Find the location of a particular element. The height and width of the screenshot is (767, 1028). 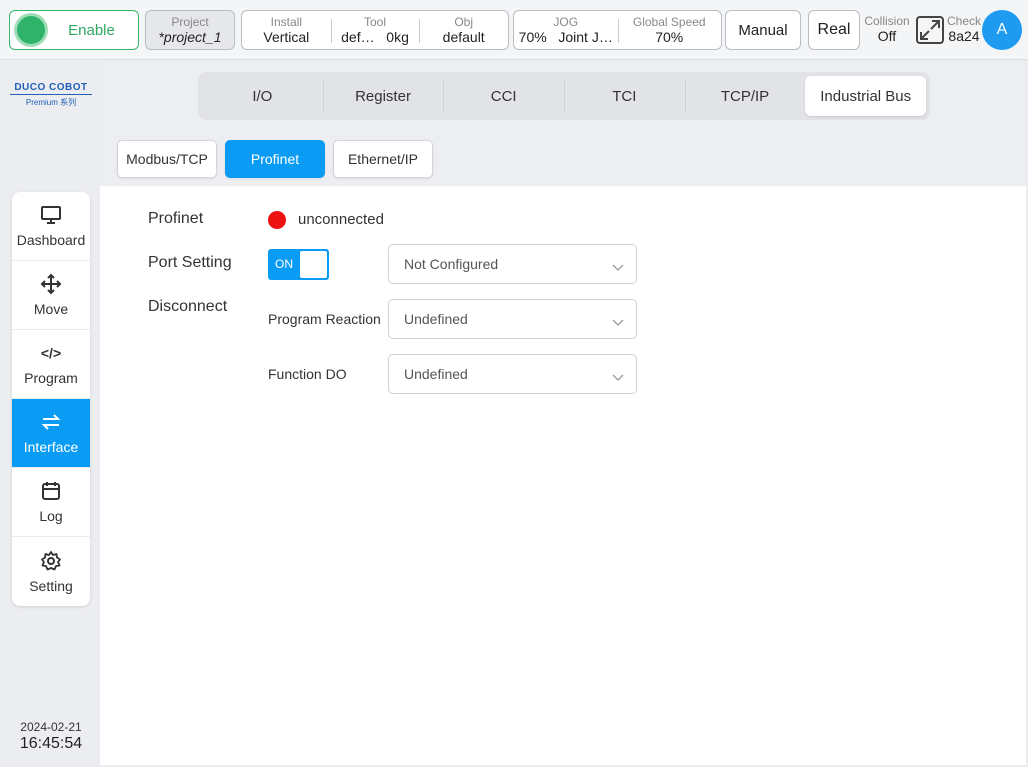

tab-industrial-bus: Industrial Bus is located at coordinates (866, 96).